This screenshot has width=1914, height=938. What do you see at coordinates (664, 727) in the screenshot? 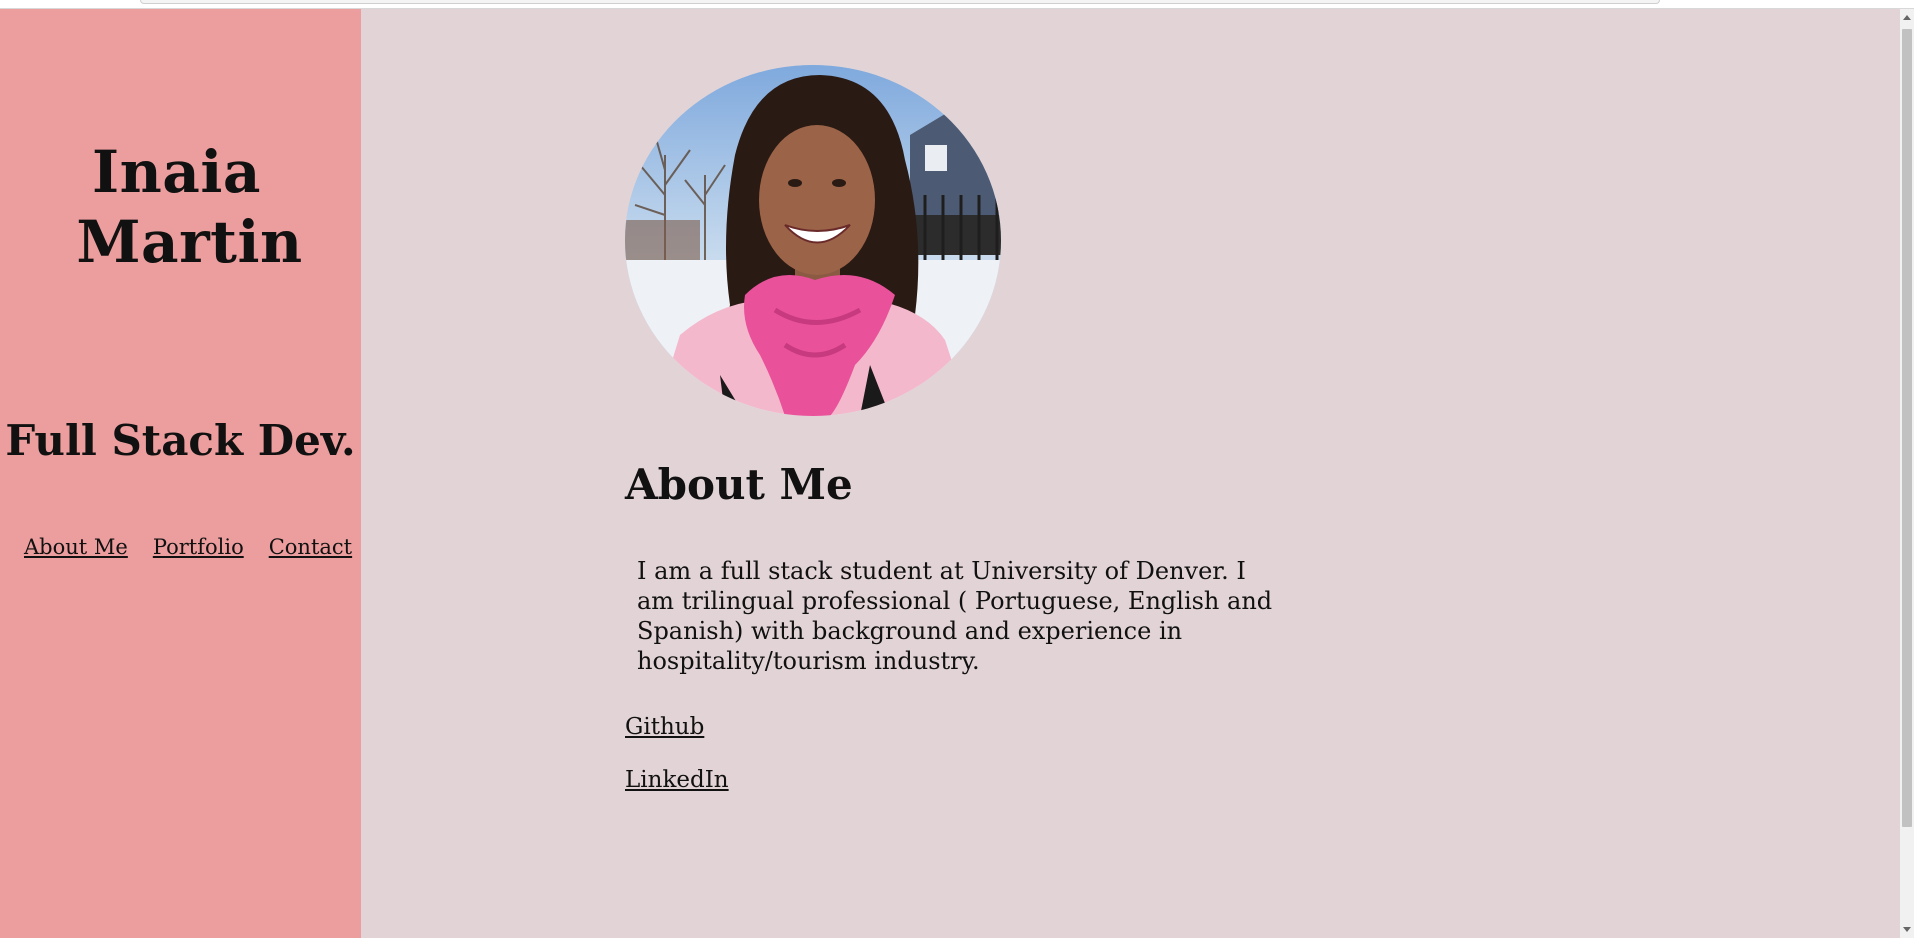
I see `github-link: Github` at bounding box center [664, 727].